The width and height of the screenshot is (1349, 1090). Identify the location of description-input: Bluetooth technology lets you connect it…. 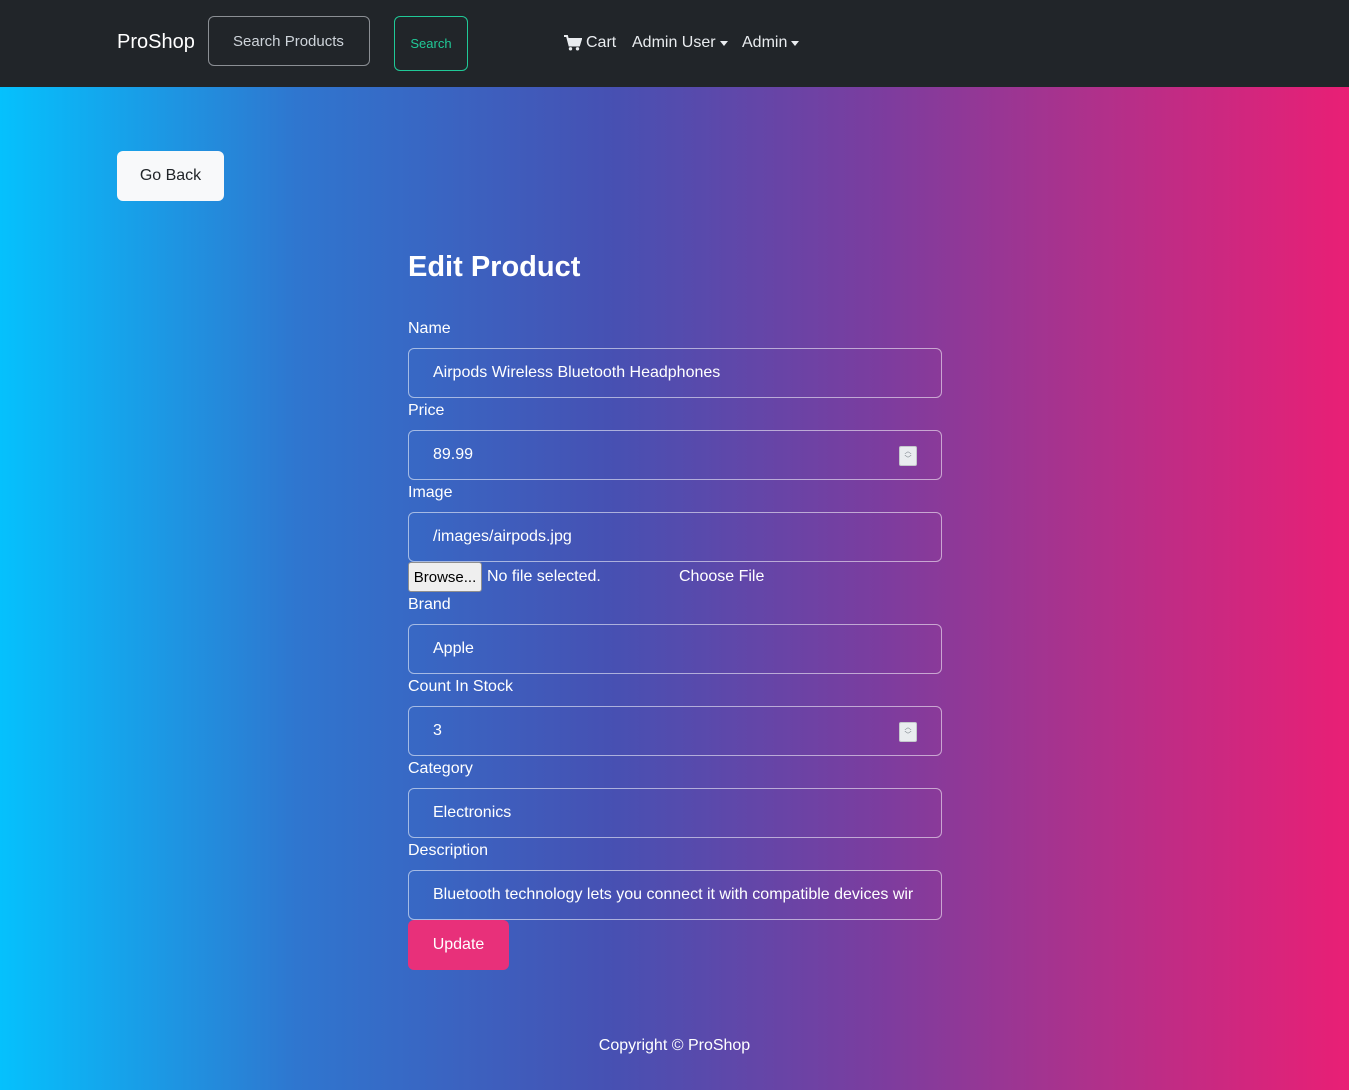
(675, 895).